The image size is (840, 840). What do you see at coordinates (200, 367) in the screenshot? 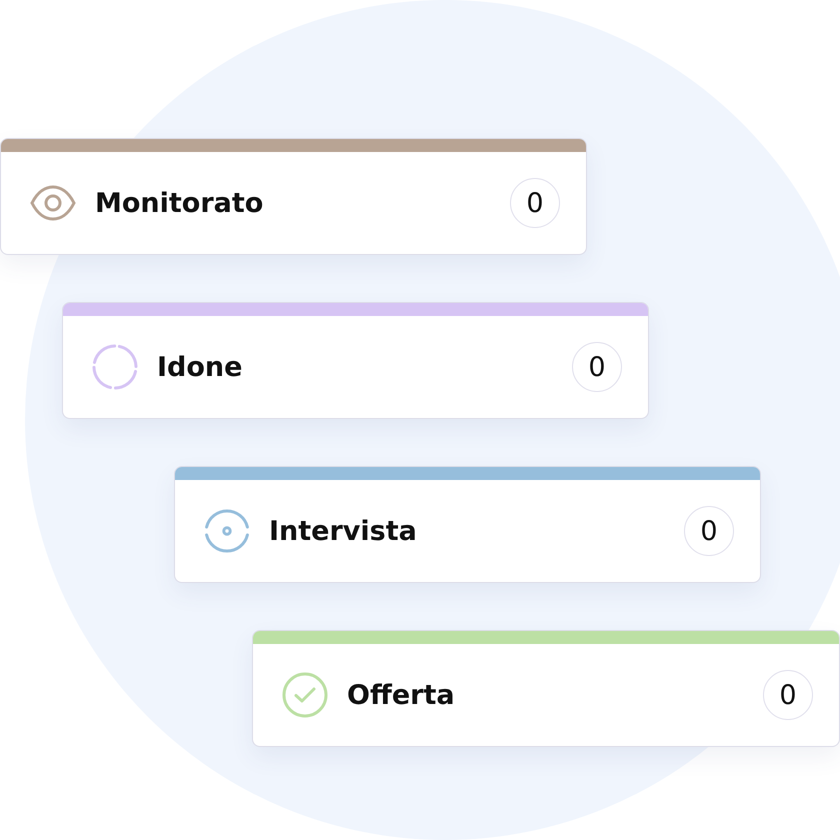
I see `stage-title: Idone` at bounding box center [200, 367].